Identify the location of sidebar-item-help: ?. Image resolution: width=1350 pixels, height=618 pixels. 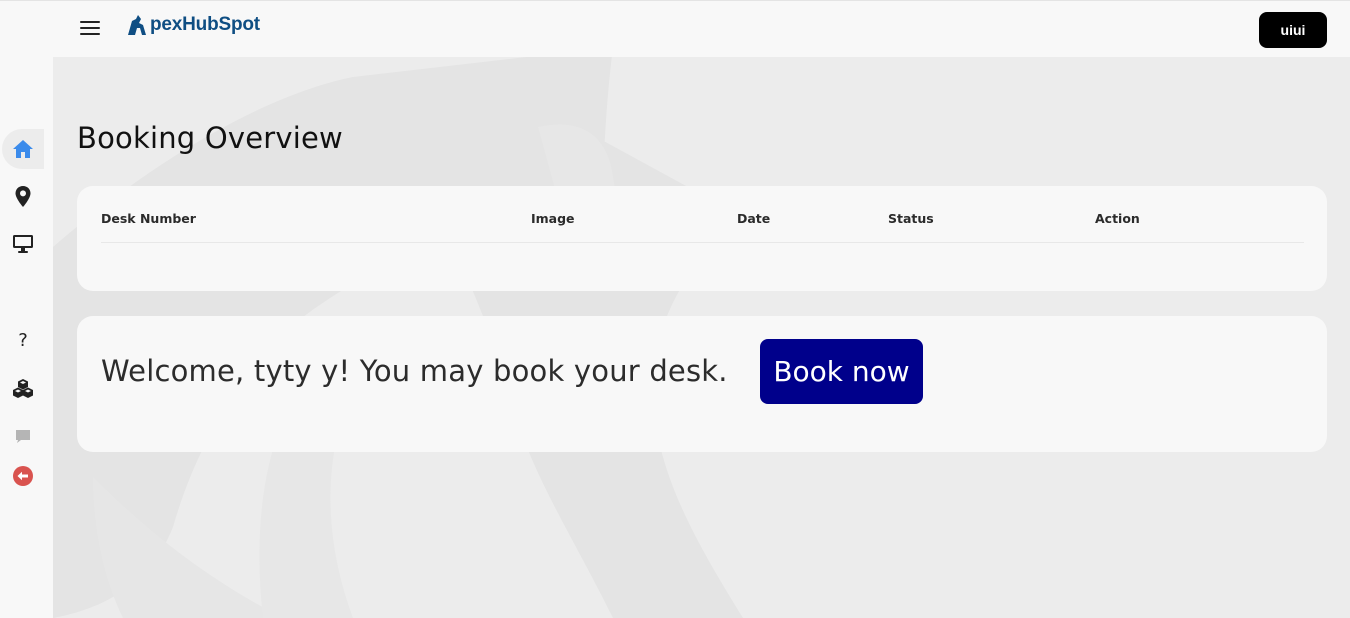
(23, 340).